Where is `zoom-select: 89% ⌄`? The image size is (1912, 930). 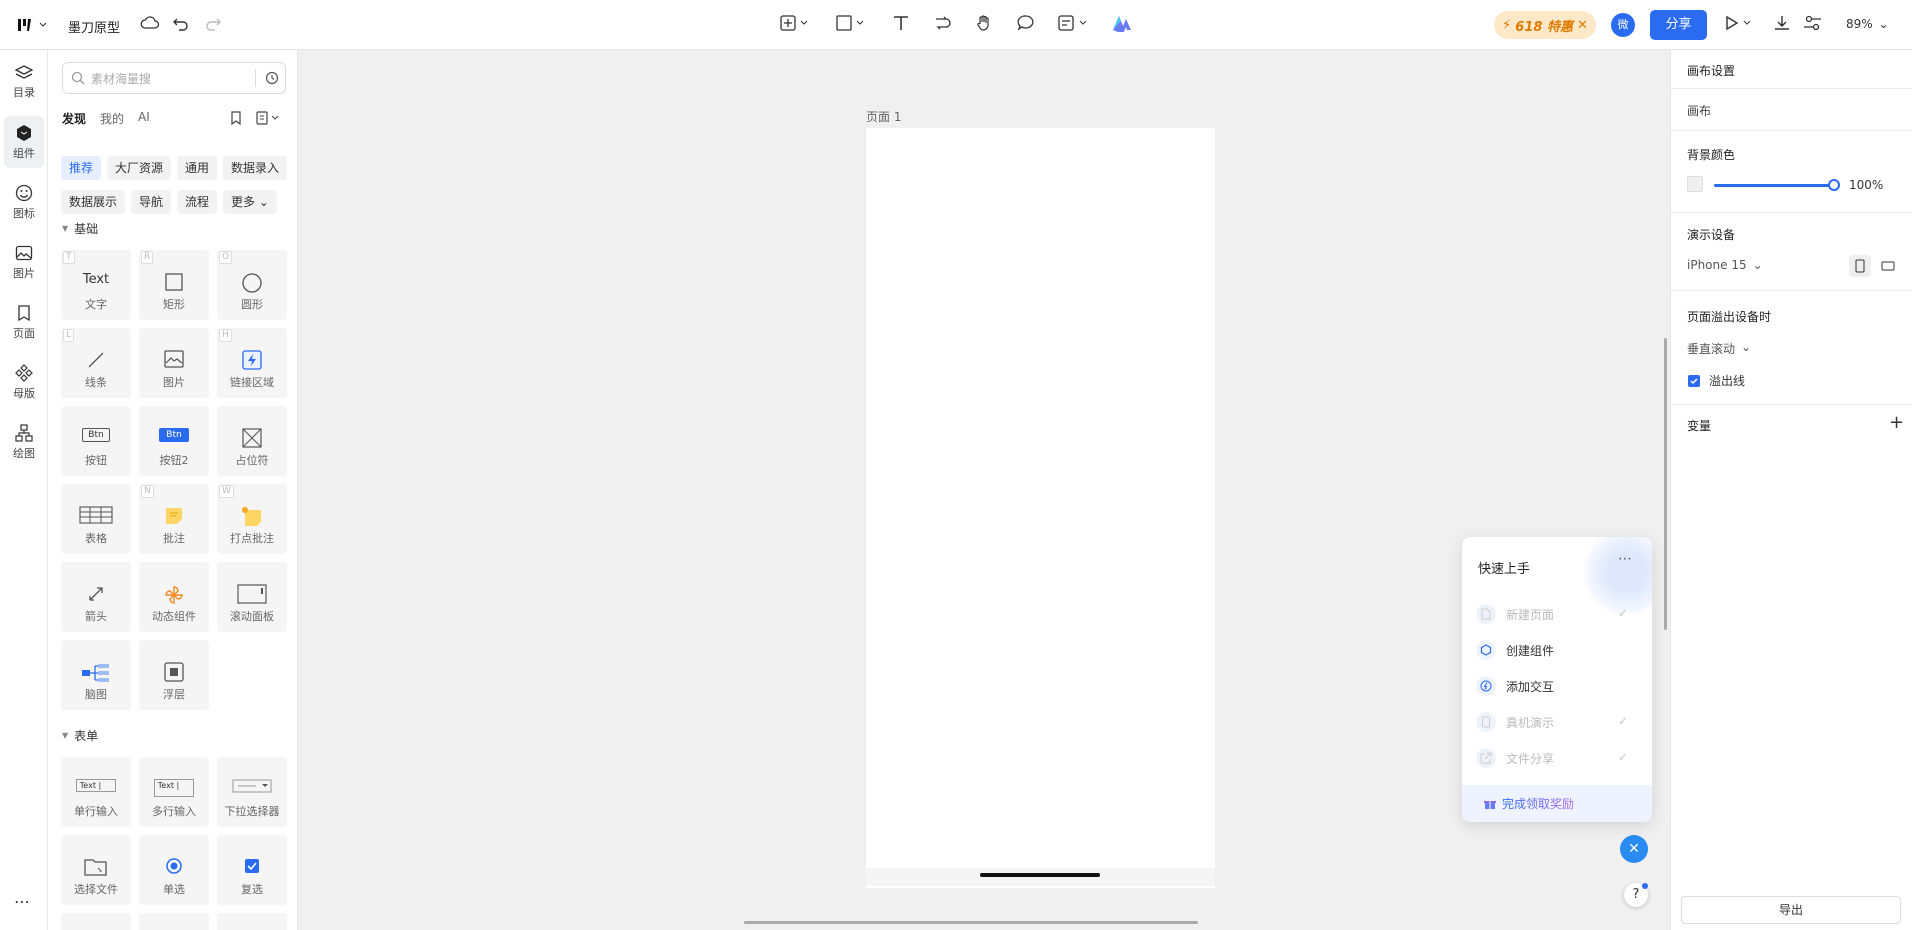
zoom-select: 89% ⌄ is located at coordinates (1867, 24).